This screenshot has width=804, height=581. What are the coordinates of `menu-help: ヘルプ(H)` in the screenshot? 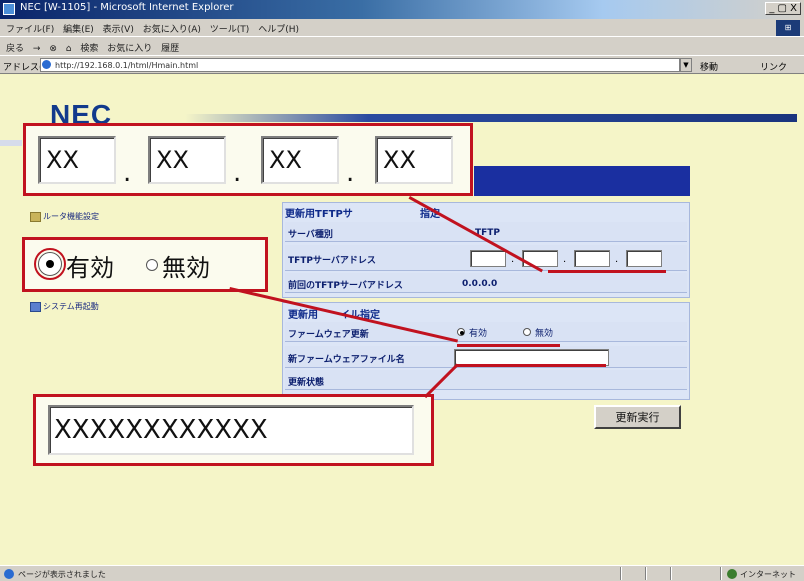 It's located at (278, 28).